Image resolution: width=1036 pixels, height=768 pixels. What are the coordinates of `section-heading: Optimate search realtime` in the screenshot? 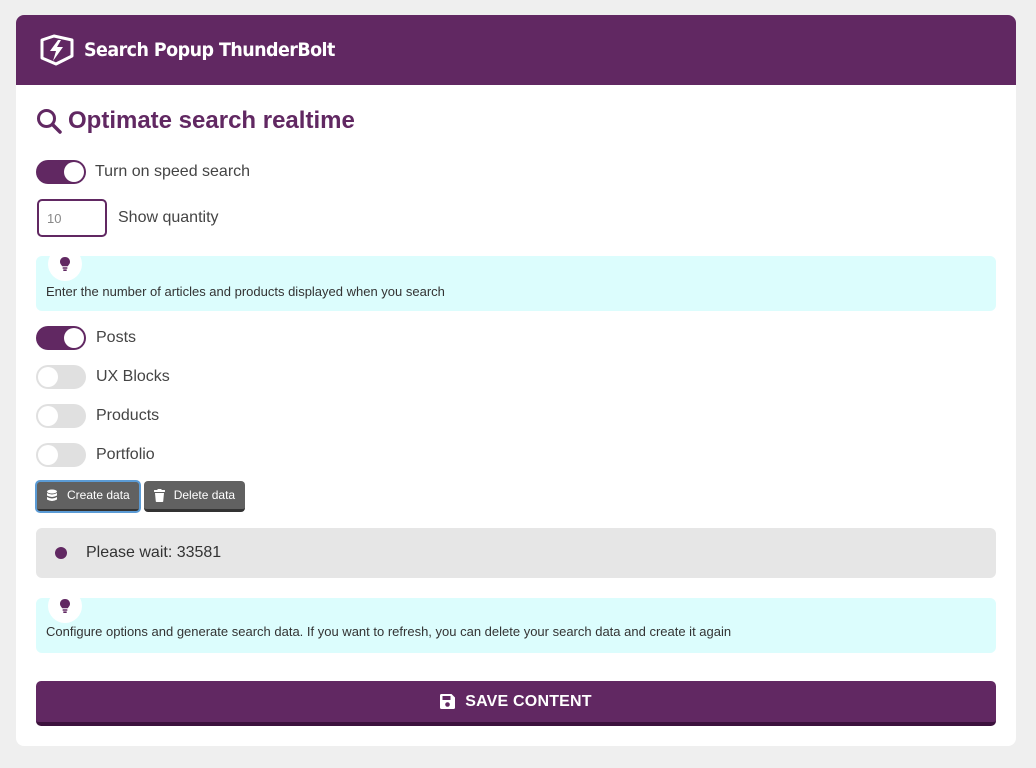 It's located at (195, 121).